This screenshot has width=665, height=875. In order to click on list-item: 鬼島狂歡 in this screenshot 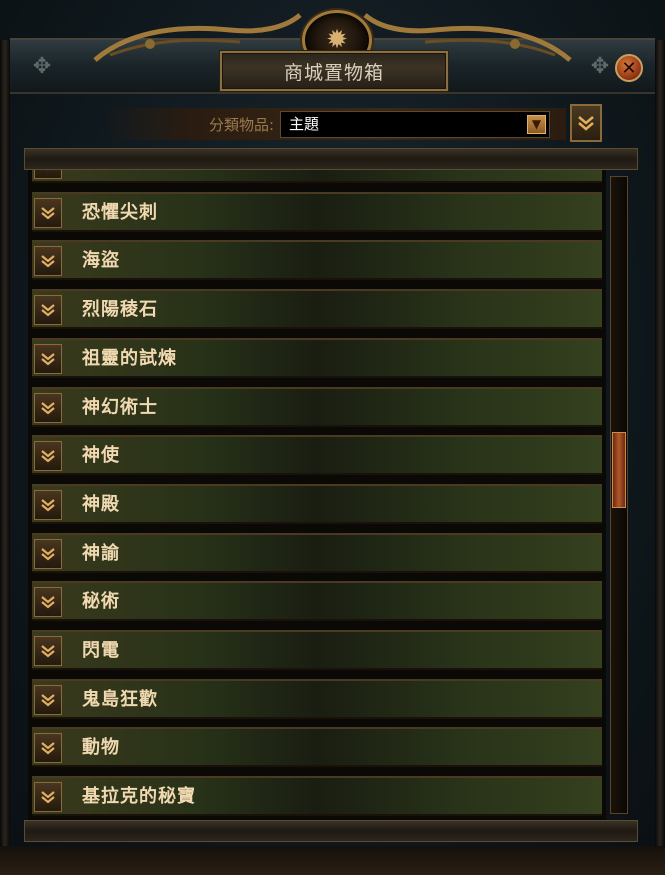, I will do `click(317, 698)`.